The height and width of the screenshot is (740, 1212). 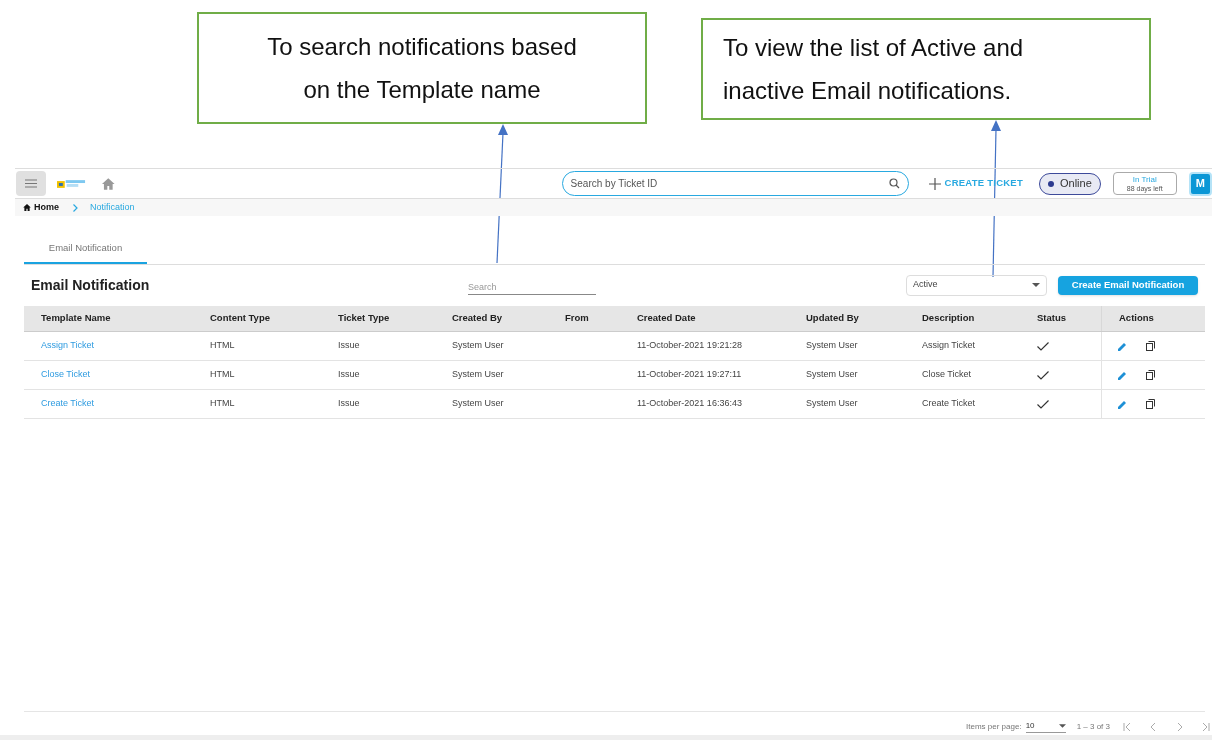 What do you see at coordinates (112, 207) in the screenshot?
I see `breadcrumb-link: Notification` at bounding box center [112, 207].